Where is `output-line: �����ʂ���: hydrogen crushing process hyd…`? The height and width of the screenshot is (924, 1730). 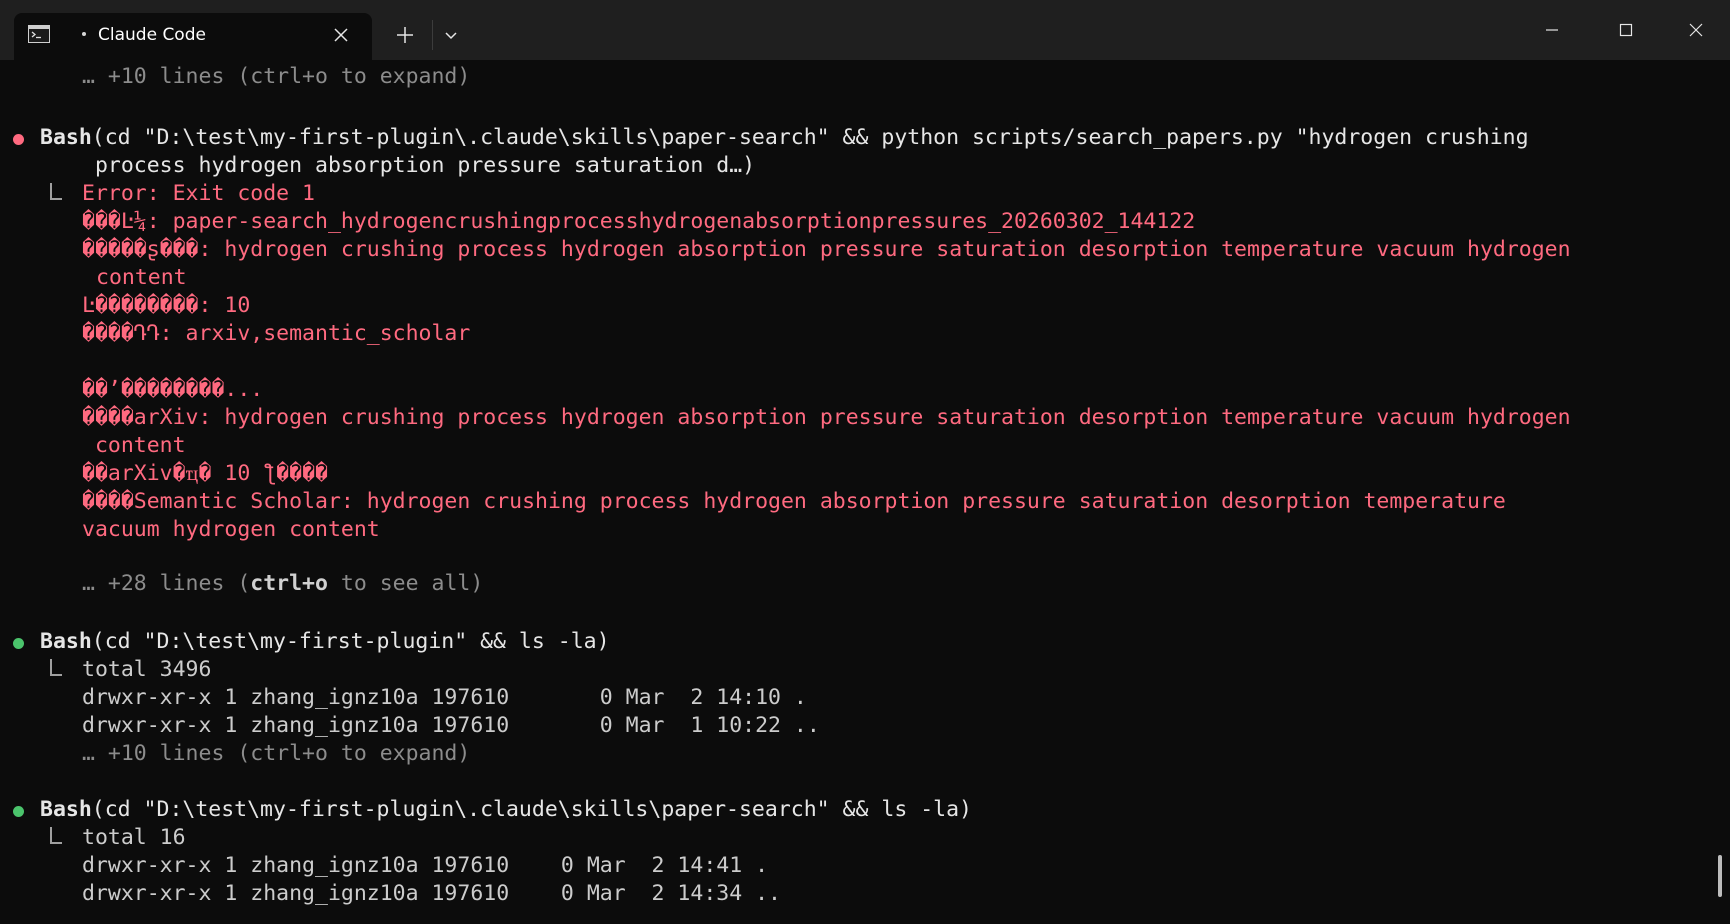 output-line: �����ʂ���: hydrogen crushing process hyd… is located at coordinates (826, 249).